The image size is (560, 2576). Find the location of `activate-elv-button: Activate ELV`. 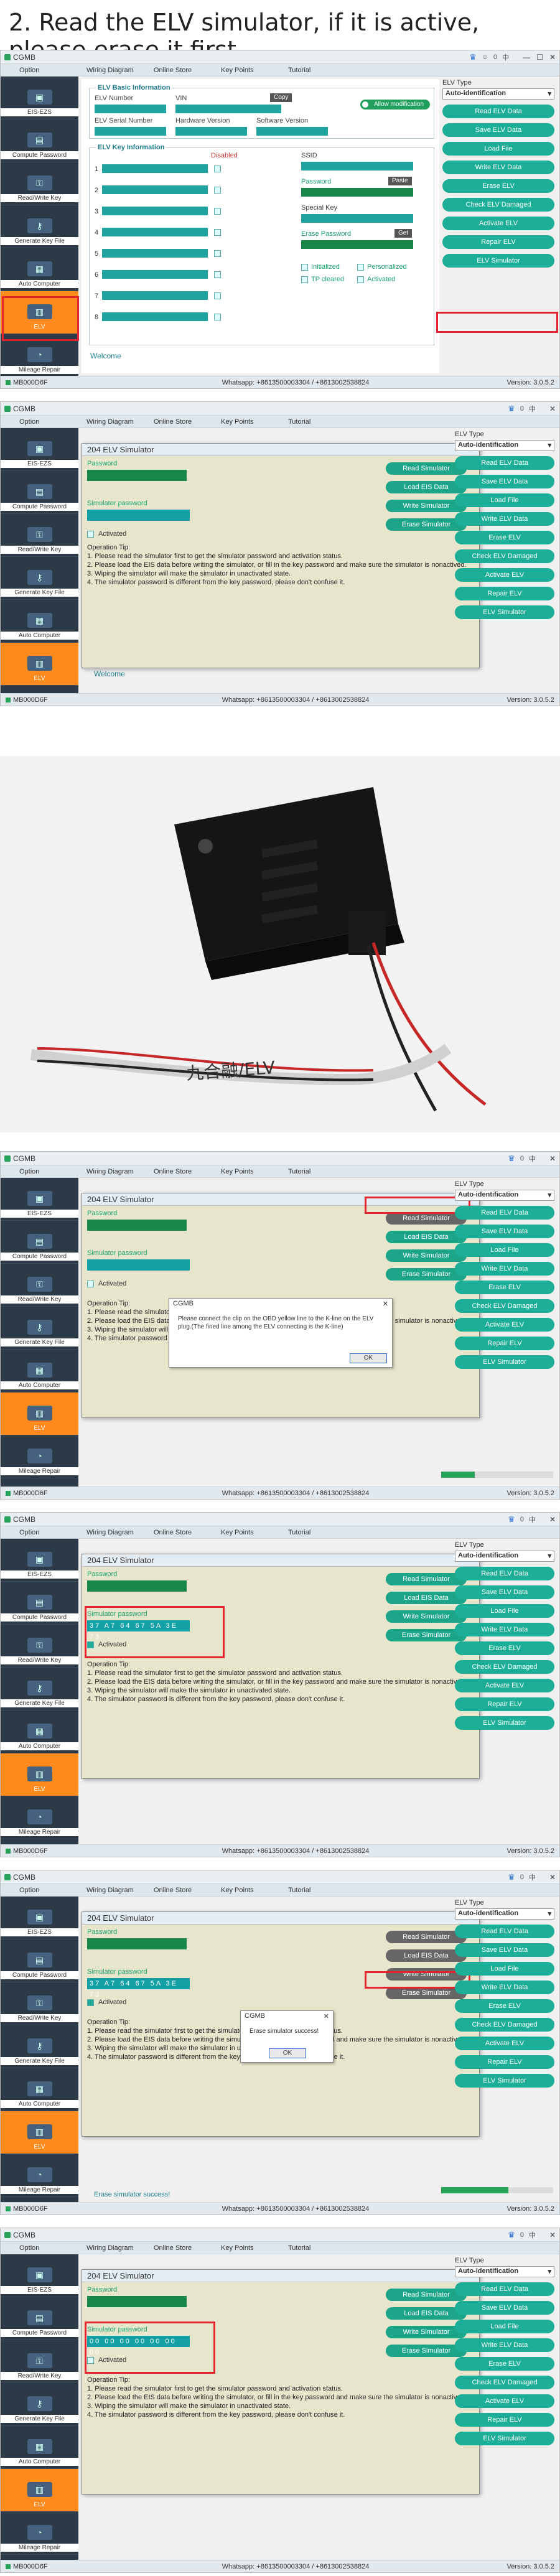

activate-elv-button: Activate ELV is located at coordinates (498, 224).